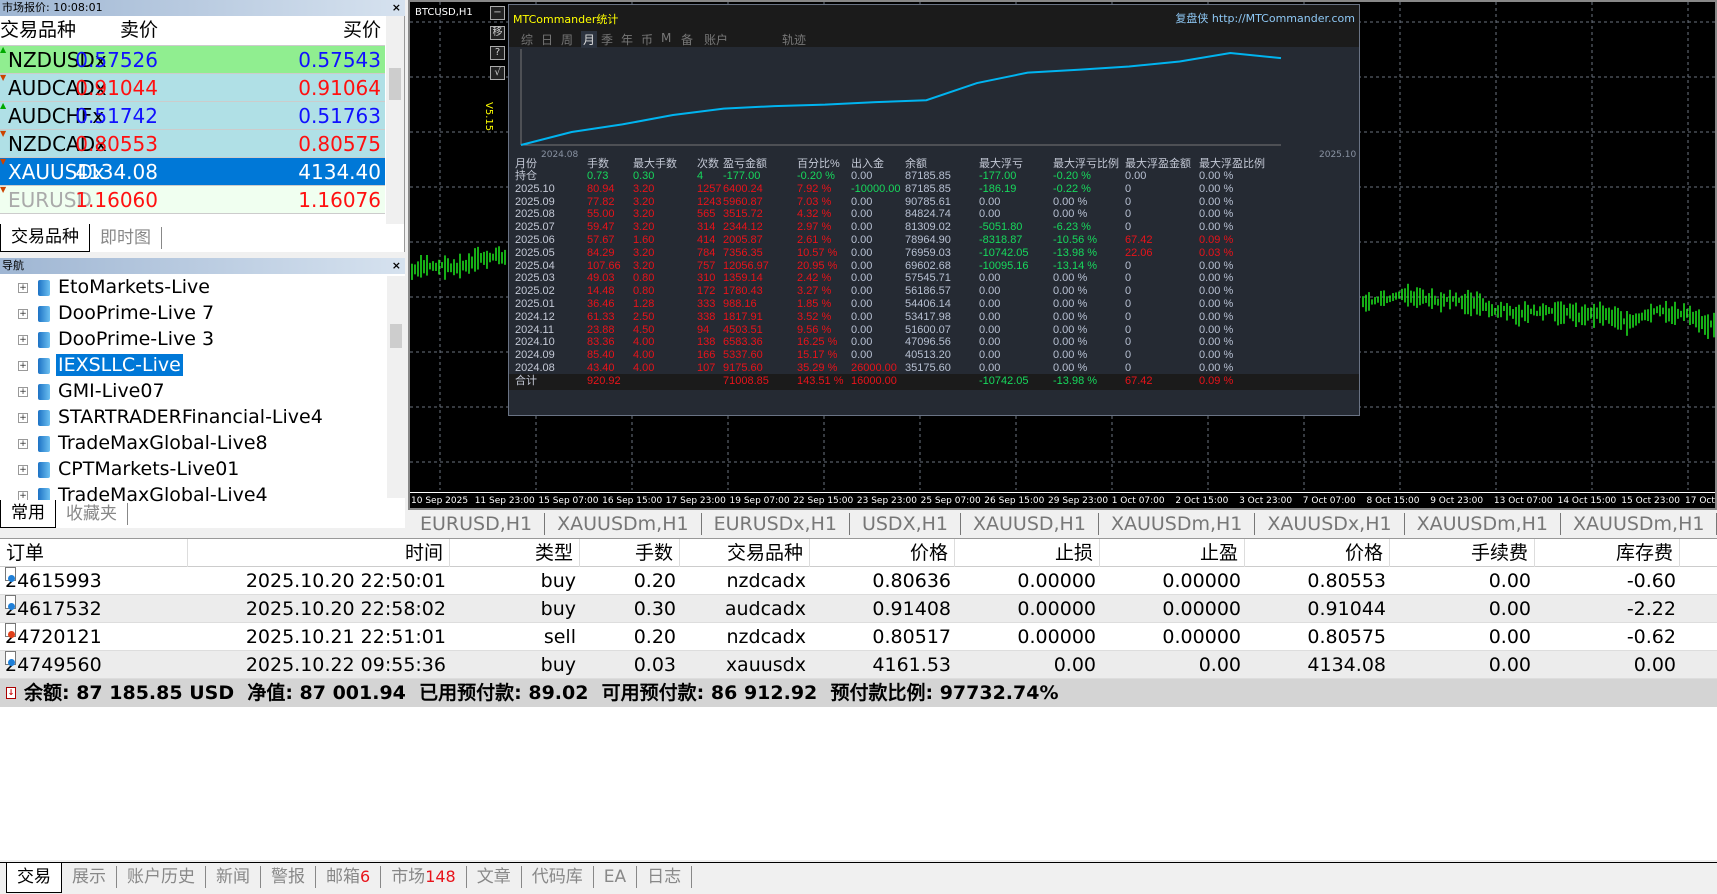  What do you see at coordinates (665, 877) in the screenshot?
I see `terminal-tab: 日志` at bounding box center [665, 877].